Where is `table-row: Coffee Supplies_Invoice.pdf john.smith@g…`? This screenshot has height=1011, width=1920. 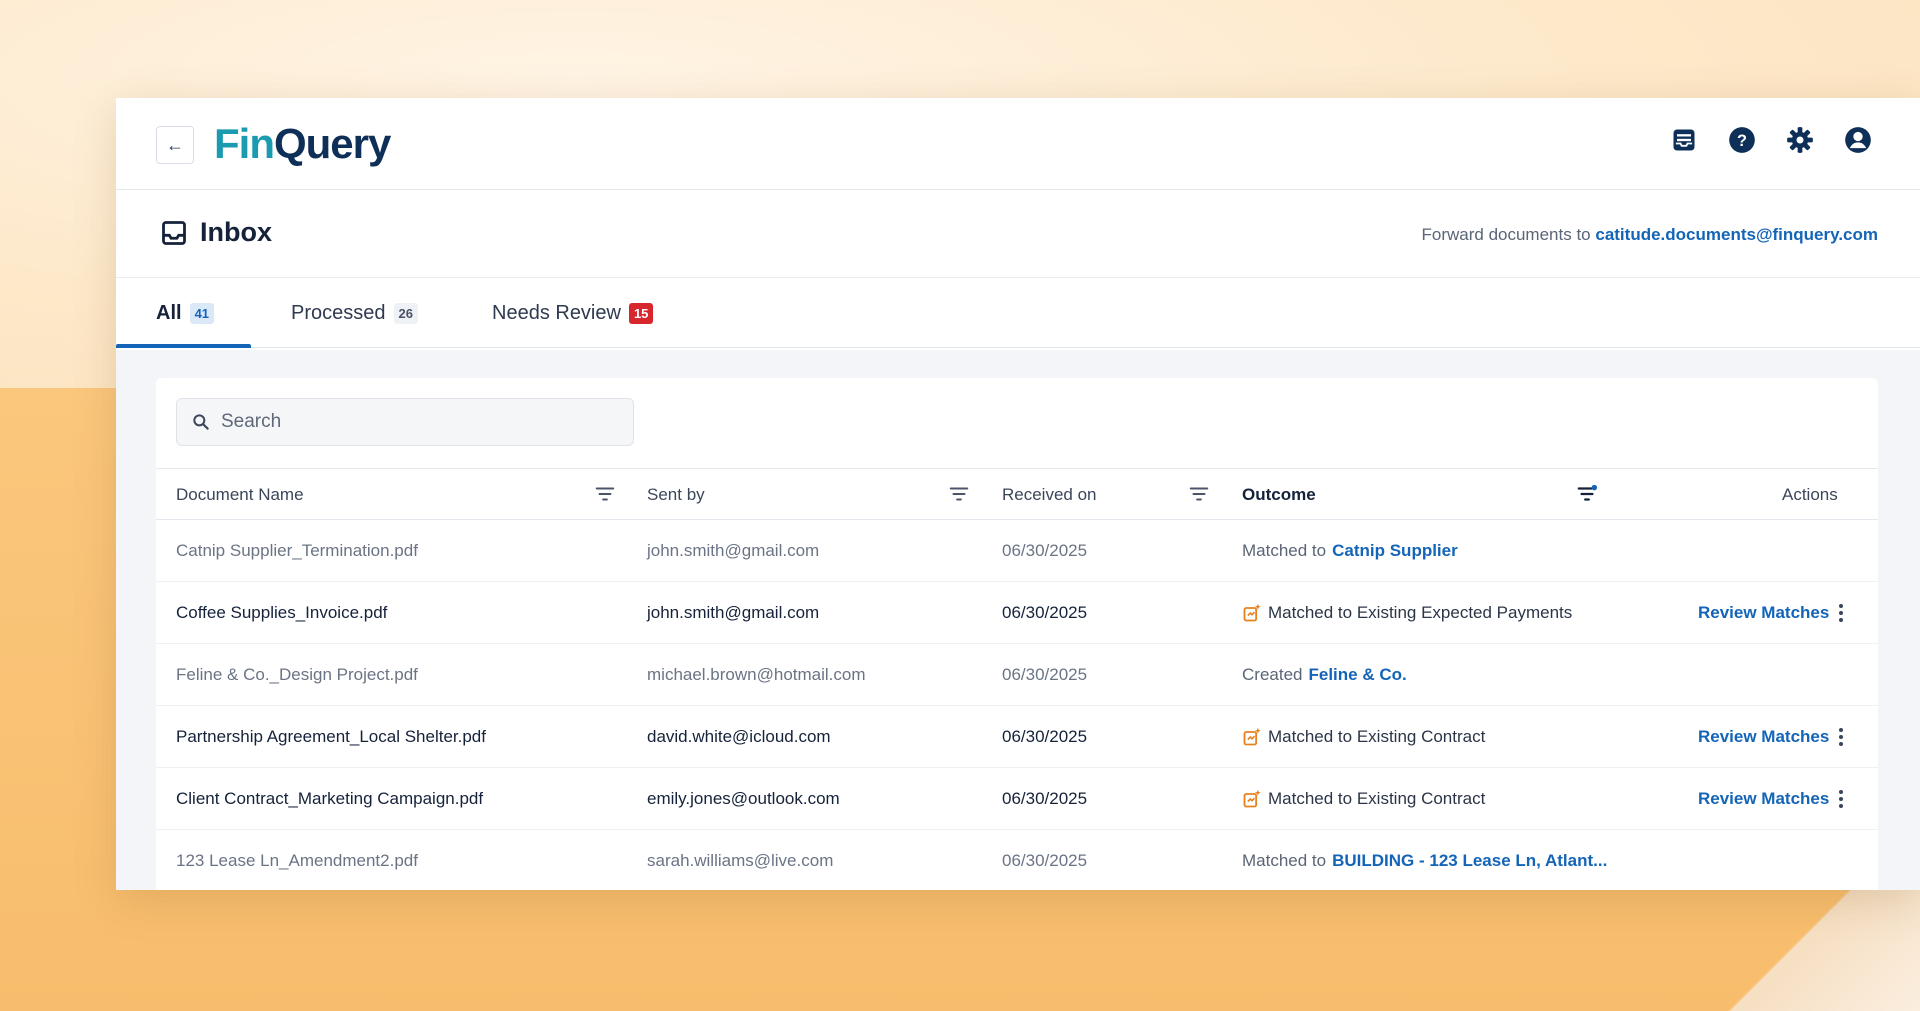
table-row: Coffee Supplies_Invoice.pdf john.smith@g… is located at coordinates (1017, 613).